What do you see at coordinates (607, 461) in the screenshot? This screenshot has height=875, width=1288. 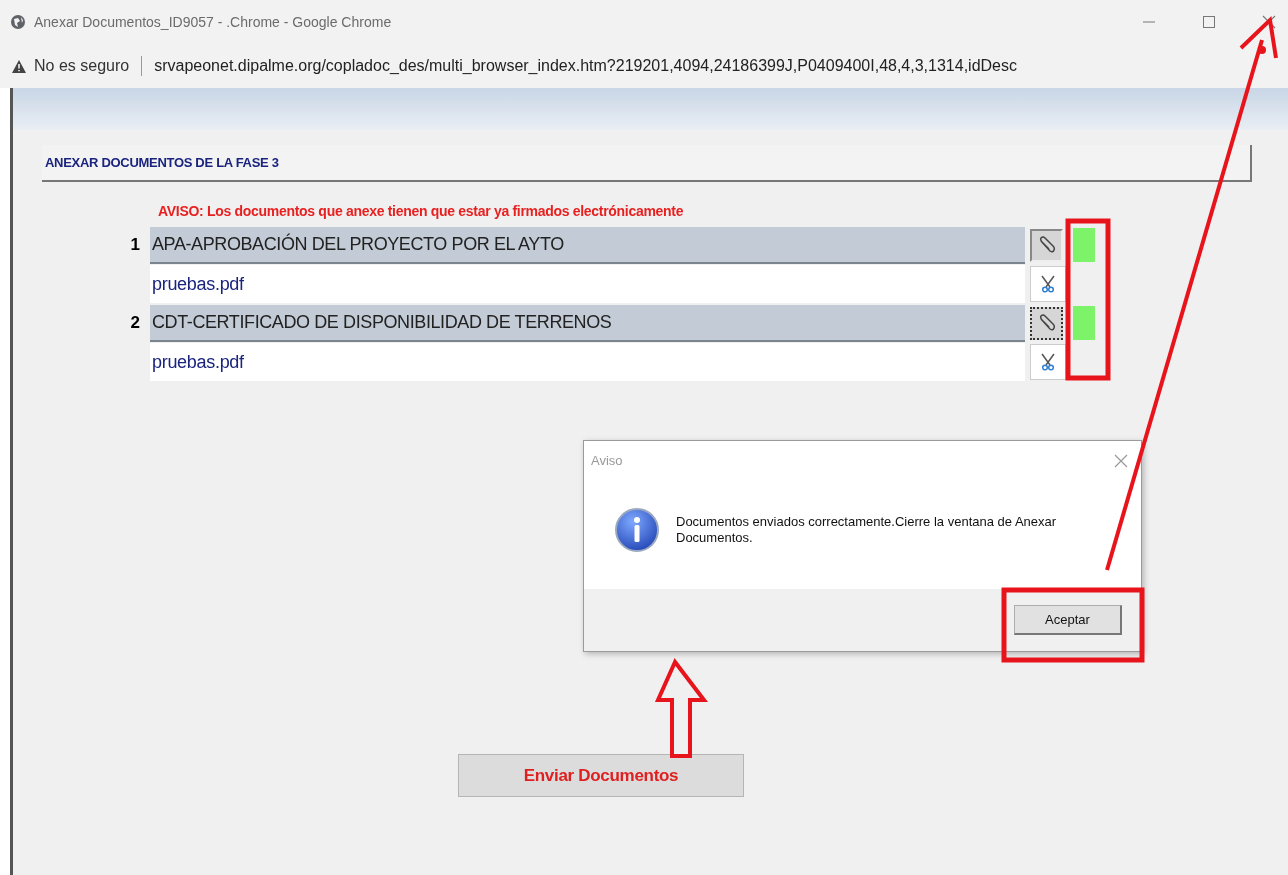 I see `dialog-title: Aviso` at bounding box center [607, 461].